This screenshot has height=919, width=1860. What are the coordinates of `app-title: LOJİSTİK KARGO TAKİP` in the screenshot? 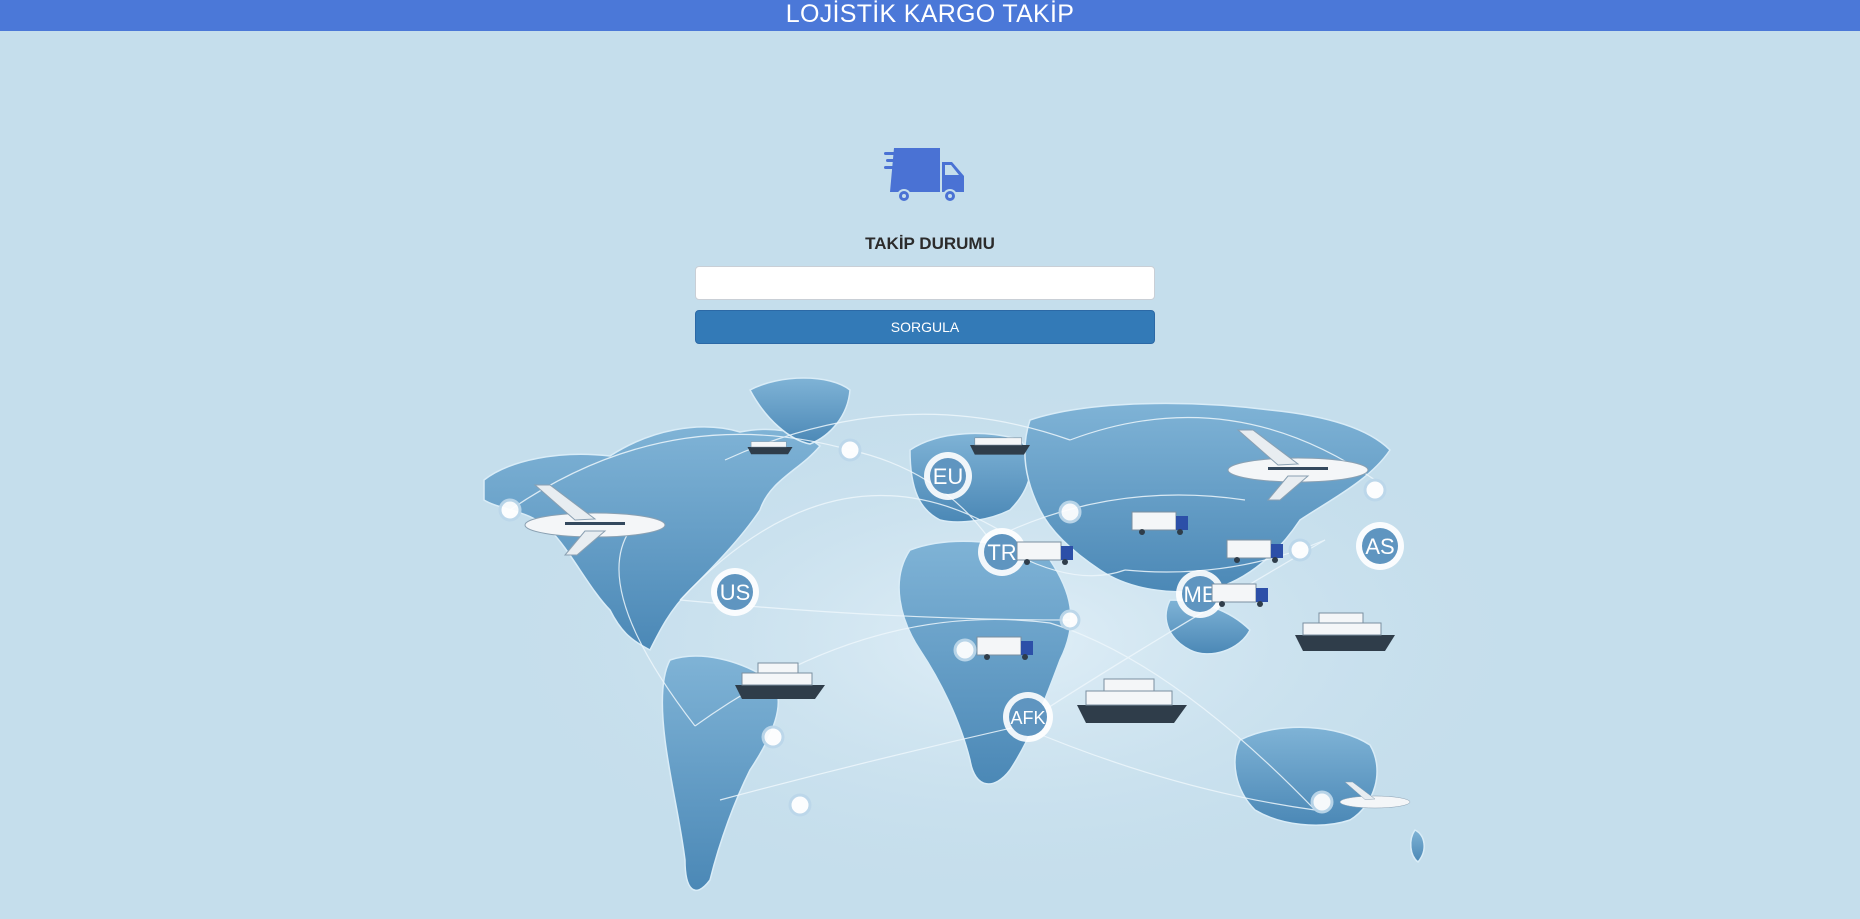 It's located at (930, 14).